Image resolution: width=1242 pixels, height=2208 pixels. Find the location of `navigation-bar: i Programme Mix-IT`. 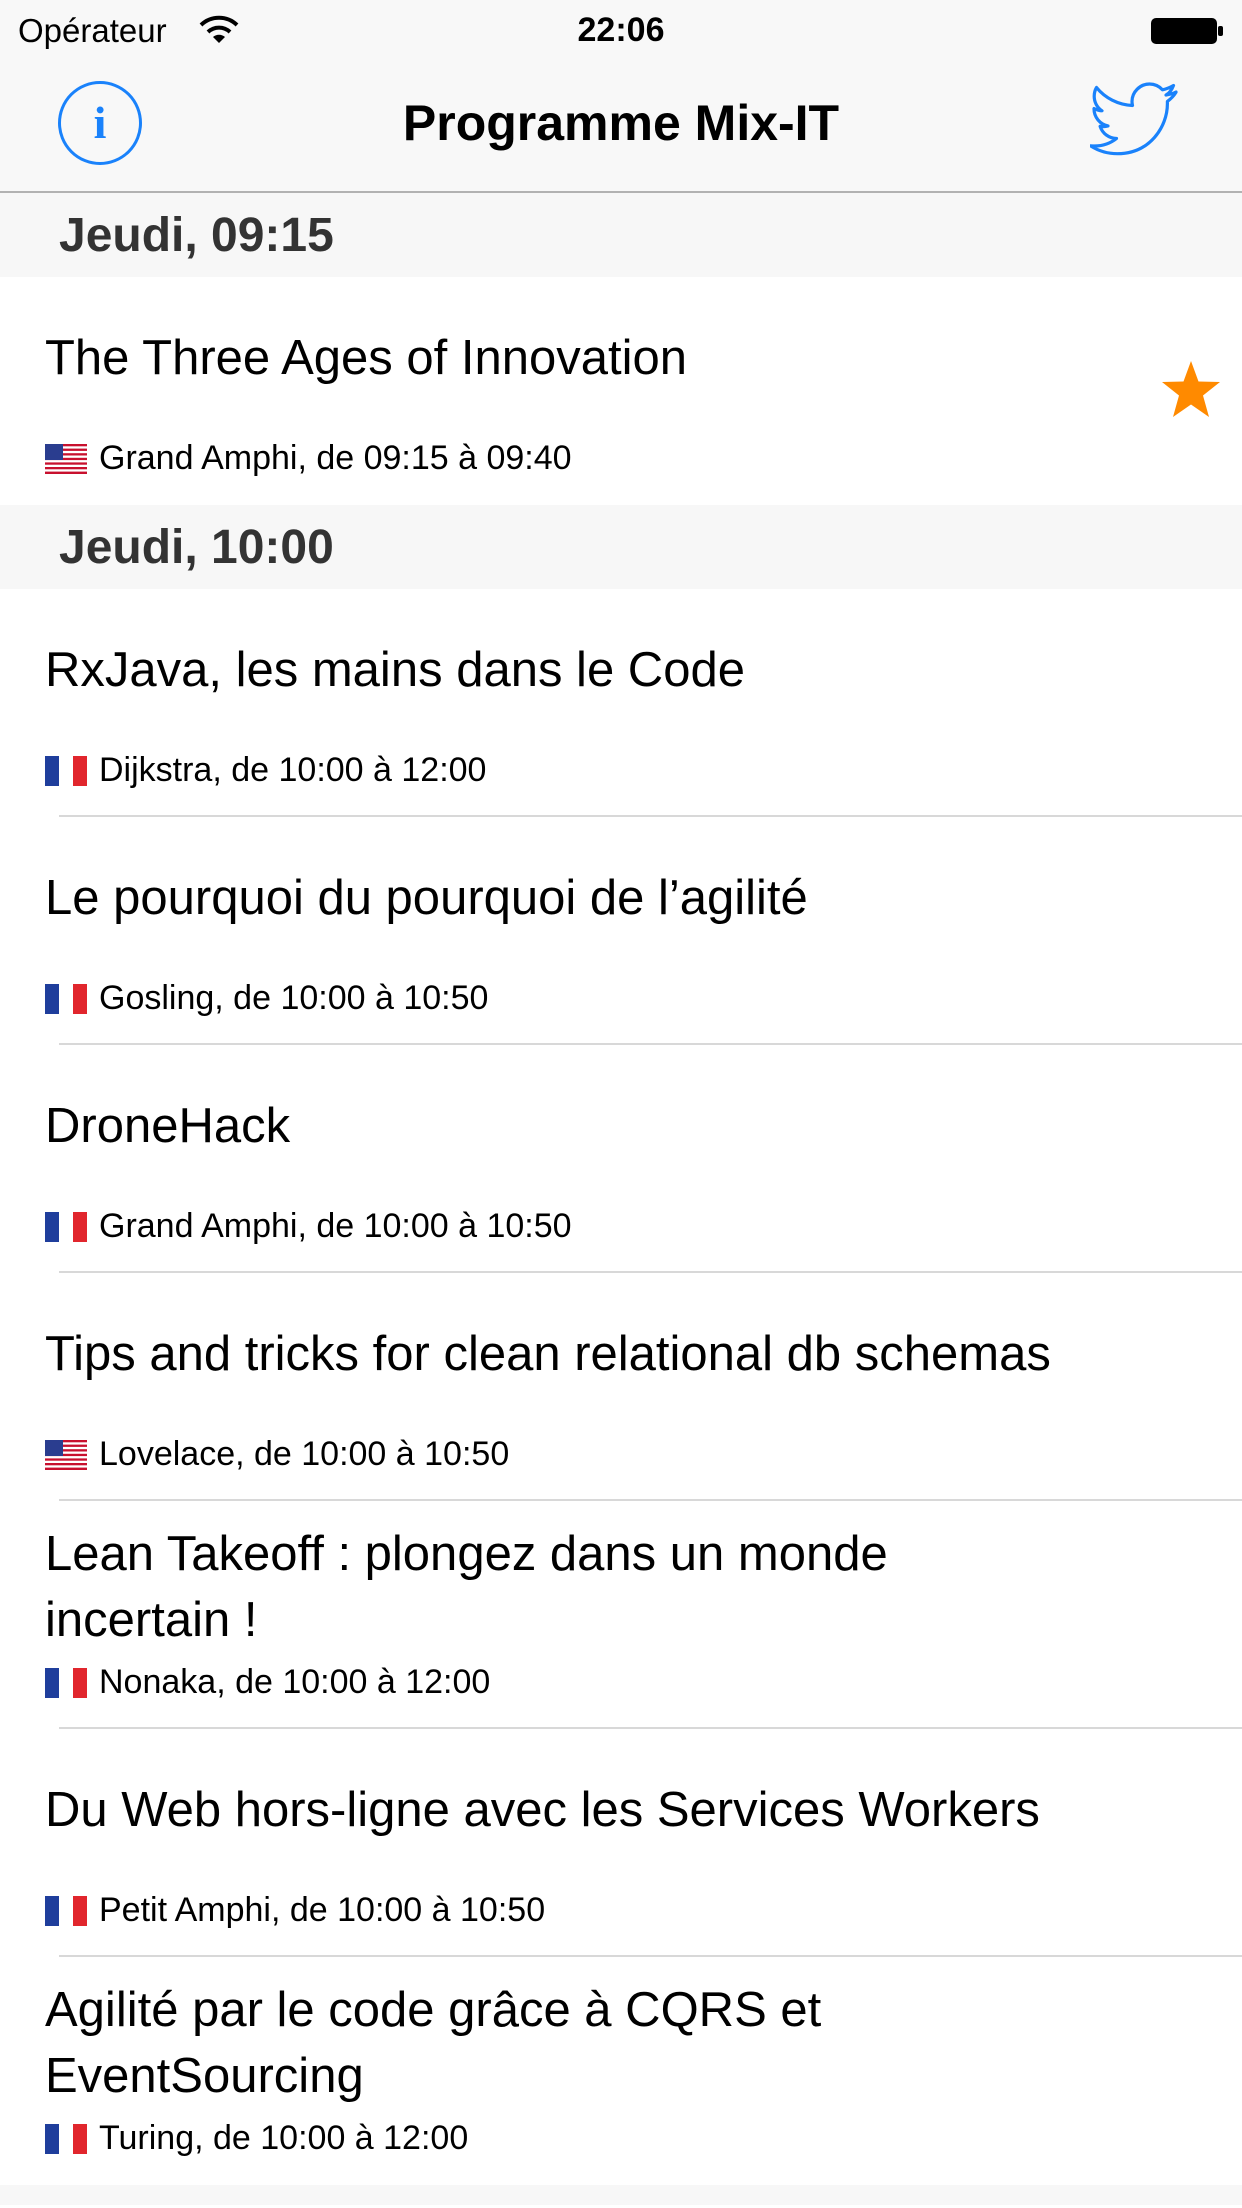

navigation-bar: i Programme Mix-IT is located at coordinates (621, 126).